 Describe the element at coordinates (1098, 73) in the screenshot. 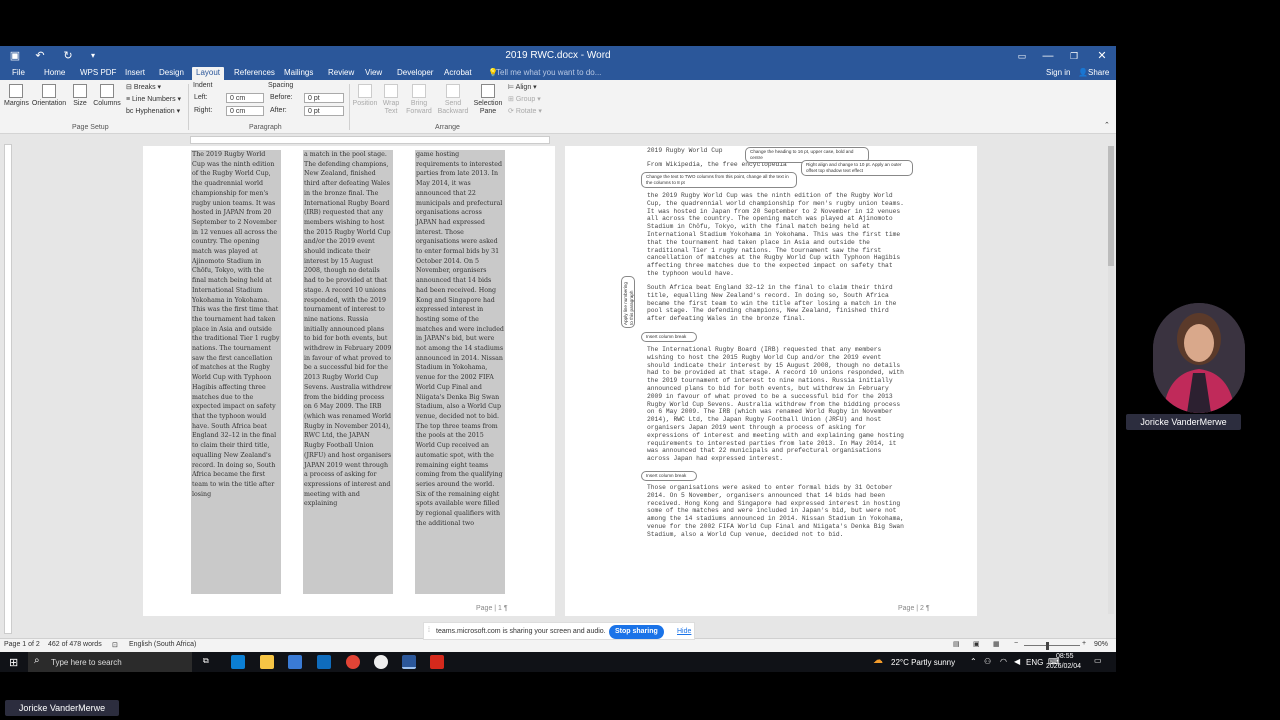

I see `share-button: Share` at that location.